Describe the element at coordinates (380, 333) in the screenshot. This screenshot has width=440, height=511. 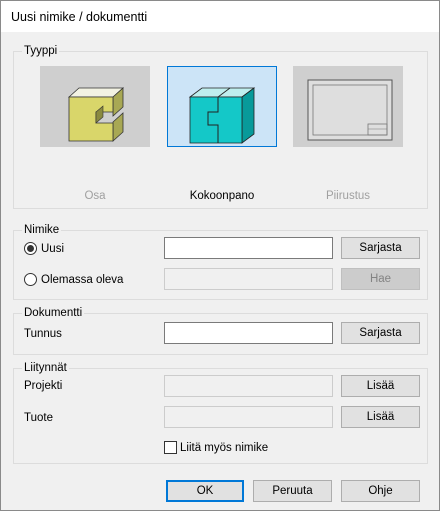
I see `document-series-button: Sarjasta` at that location.